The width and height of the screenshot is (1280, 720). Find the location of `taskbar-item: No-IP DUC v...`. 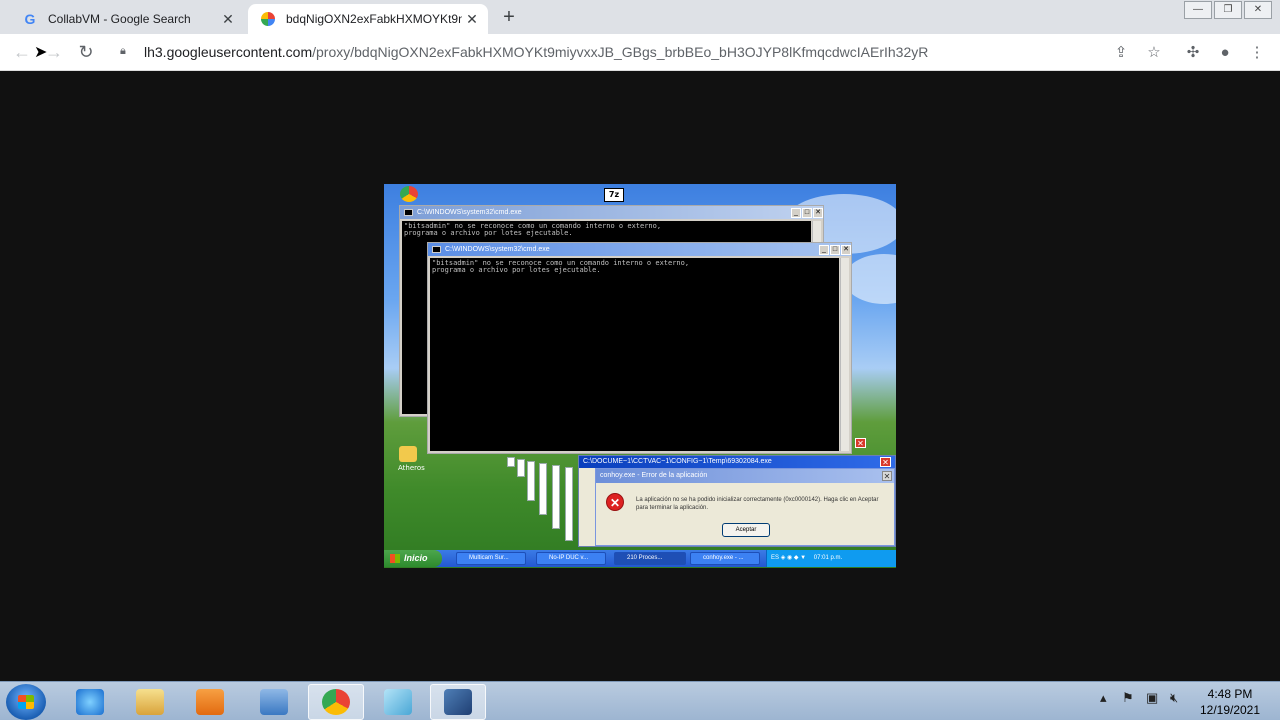

taskbar-item: No-IP DUC v... is located at coordinates (571, 558).